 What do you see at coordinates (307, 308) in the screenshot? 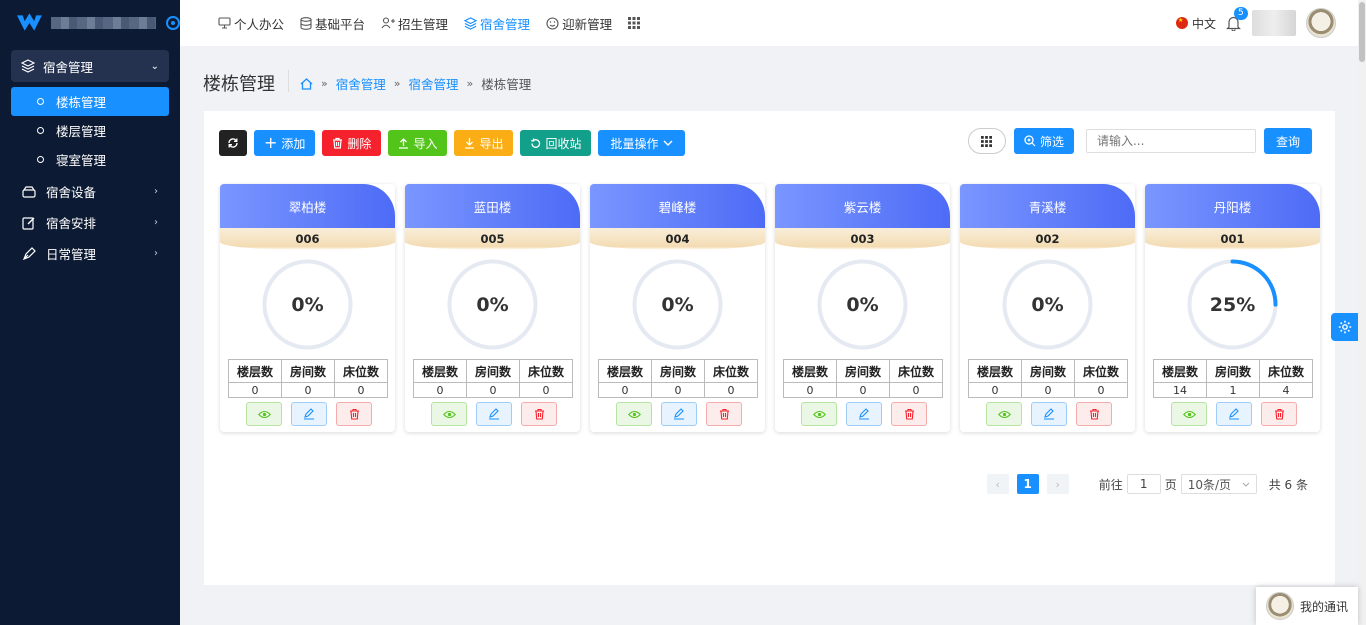
I see `building-card: 翠柏楼 006 0% 楼层数 房间数 床位数 0 0 0` at bounding box center [307, 308].